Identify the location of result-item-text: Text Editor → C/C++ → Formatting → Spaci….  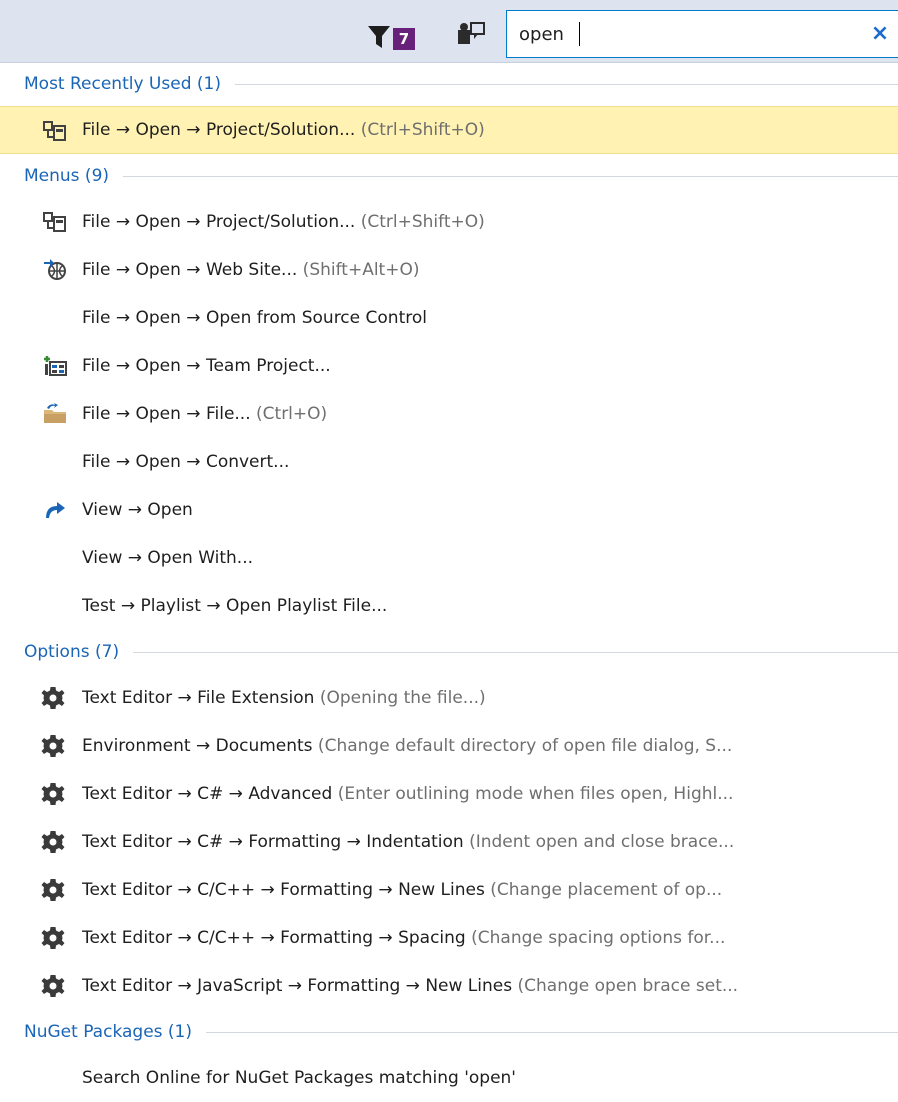
(403, 938).